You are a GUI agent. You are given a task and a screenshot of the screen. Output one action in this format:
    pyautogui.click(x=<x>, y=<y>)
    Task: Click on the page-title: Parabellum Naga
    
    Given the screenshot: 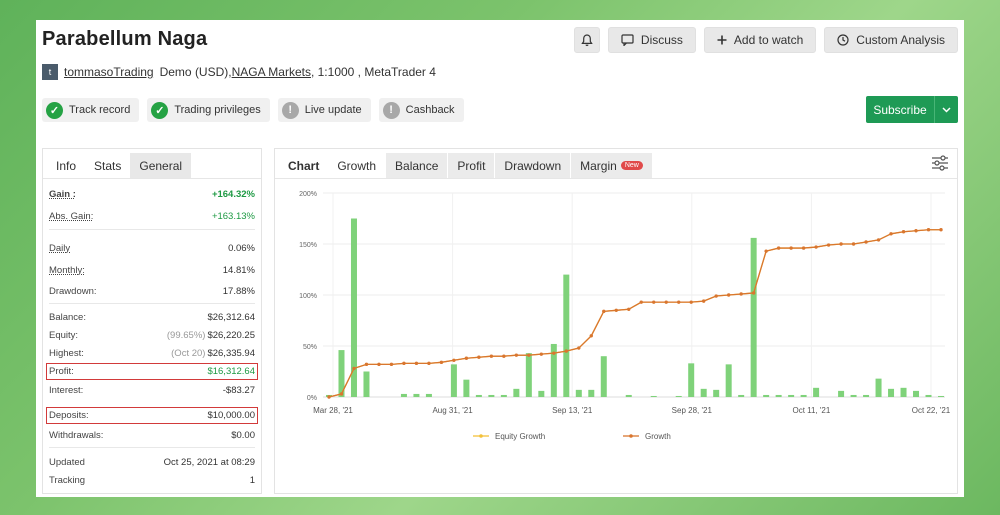 What is the action you would take?
    pyautogui.click(x=125, y=39)
    